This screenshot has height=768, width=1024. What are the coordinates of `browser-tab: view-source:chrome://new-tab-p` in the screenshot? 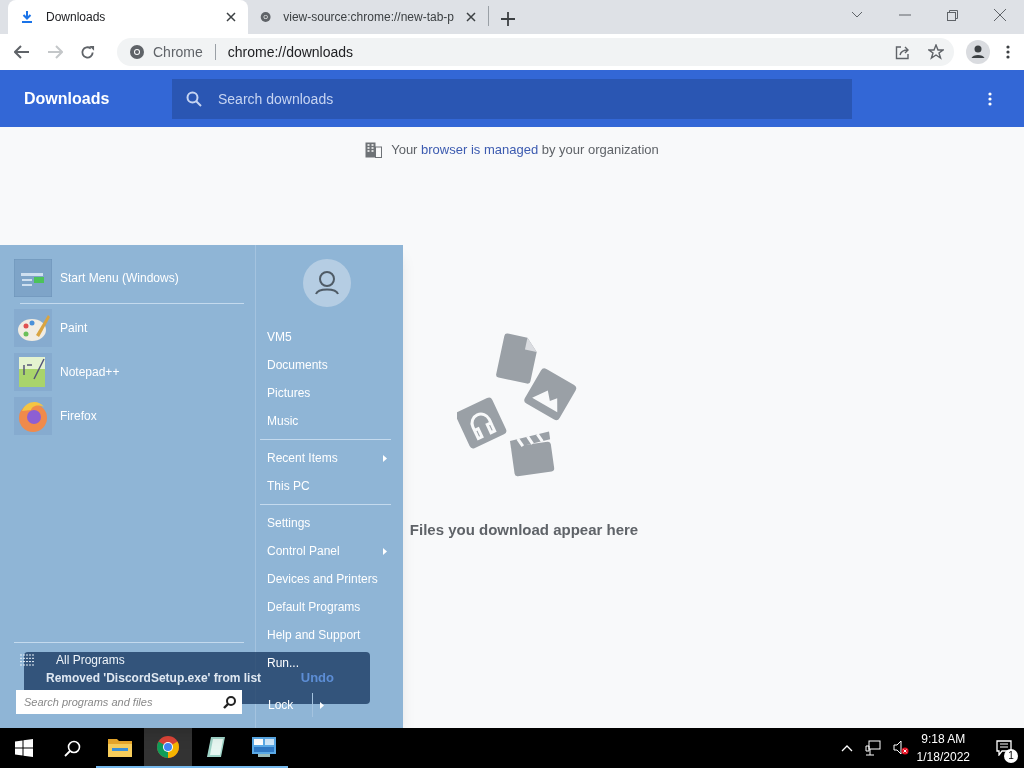 It's located at (368, 17).